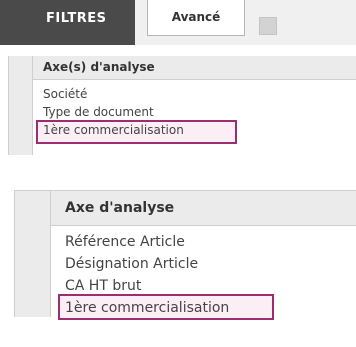  I want to click on list-item: CA HT brut, so click(96, 286).